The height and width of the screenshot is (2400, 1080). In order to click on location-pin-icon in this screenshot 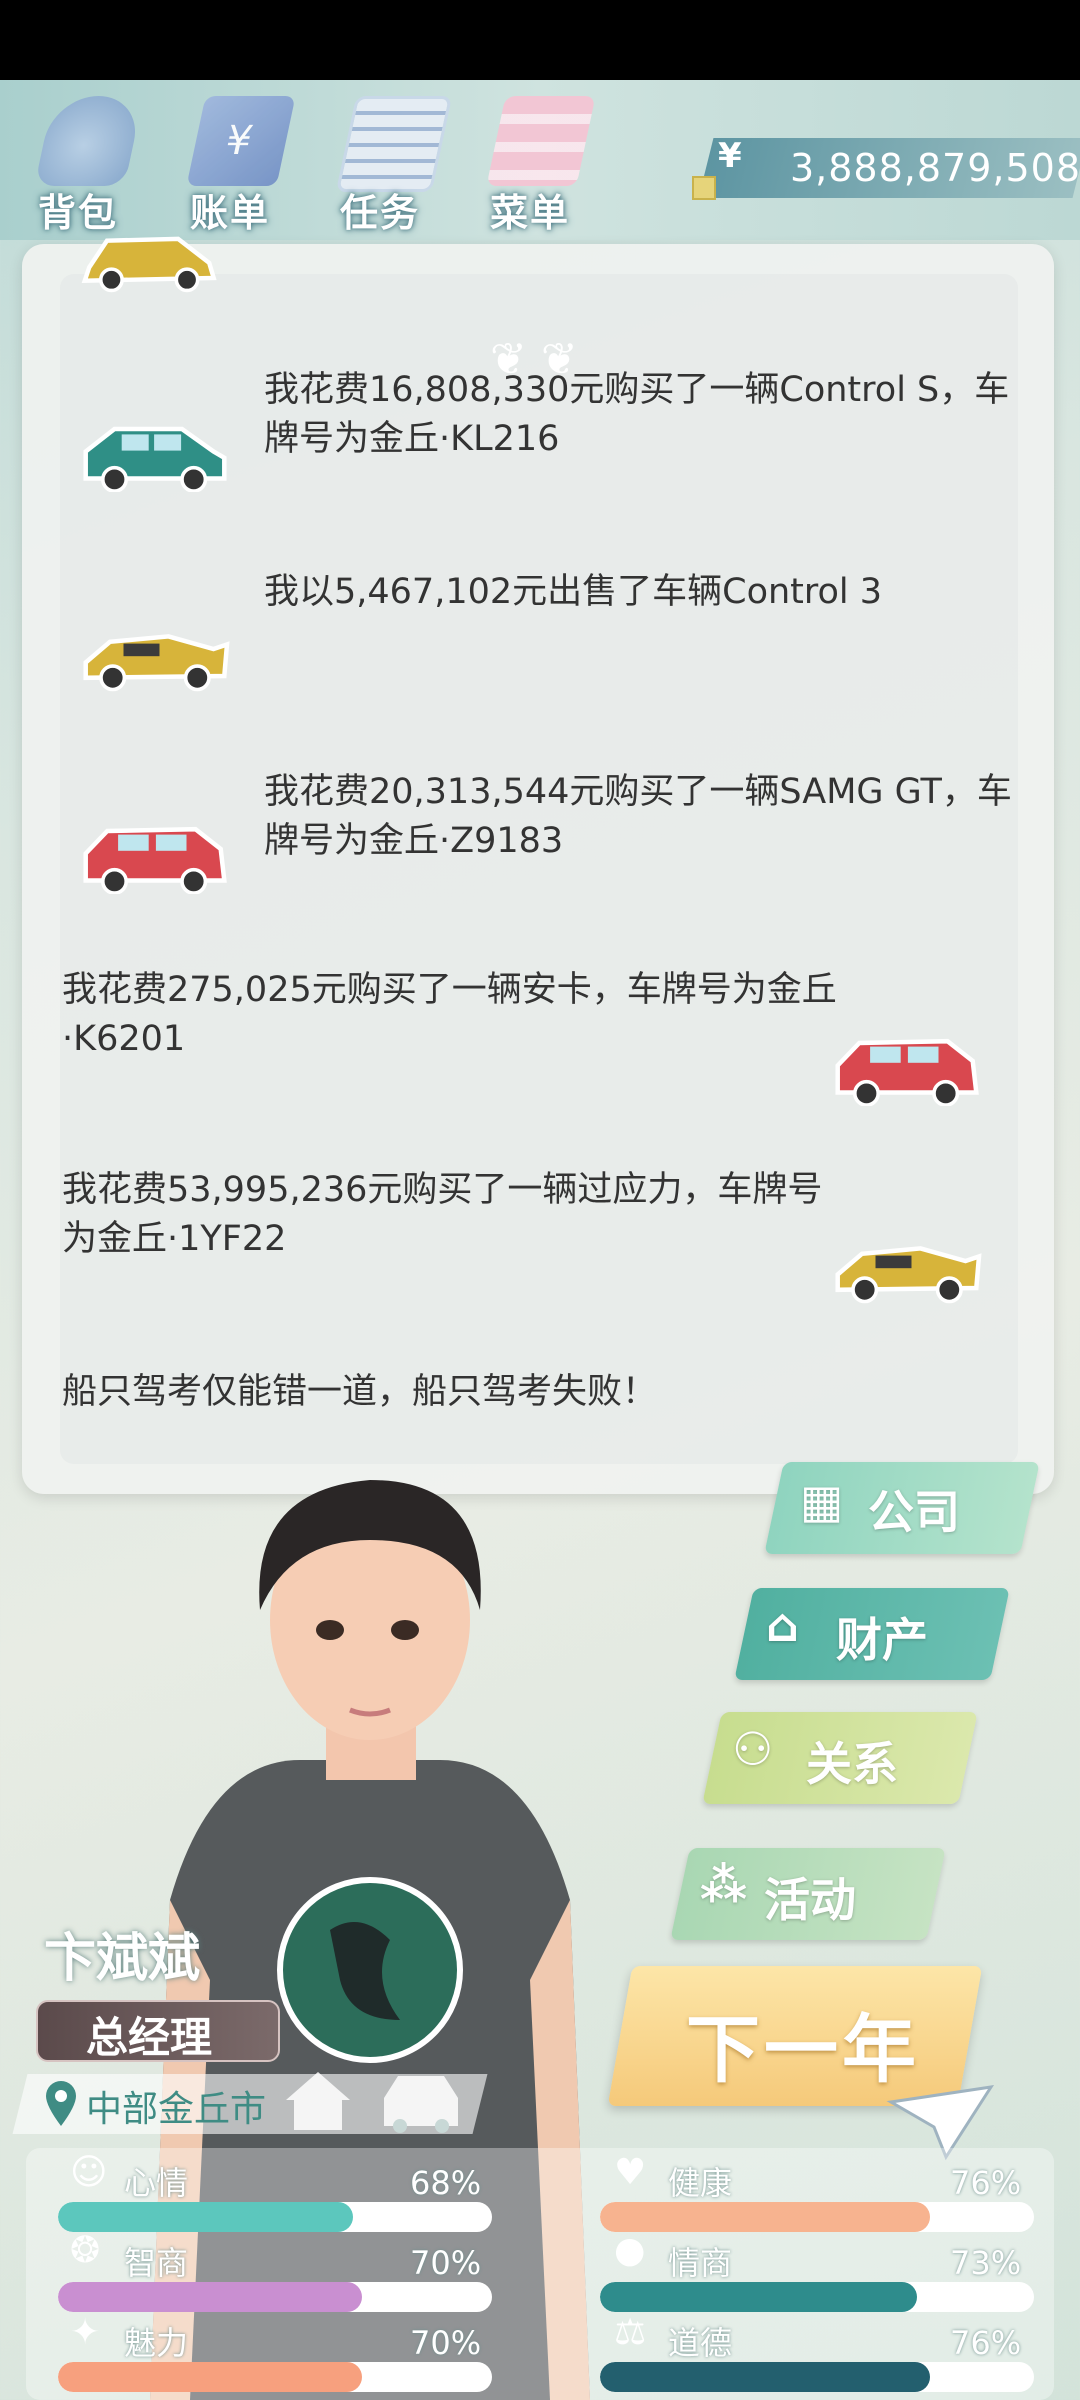, I will do `click(61, 2103)`.